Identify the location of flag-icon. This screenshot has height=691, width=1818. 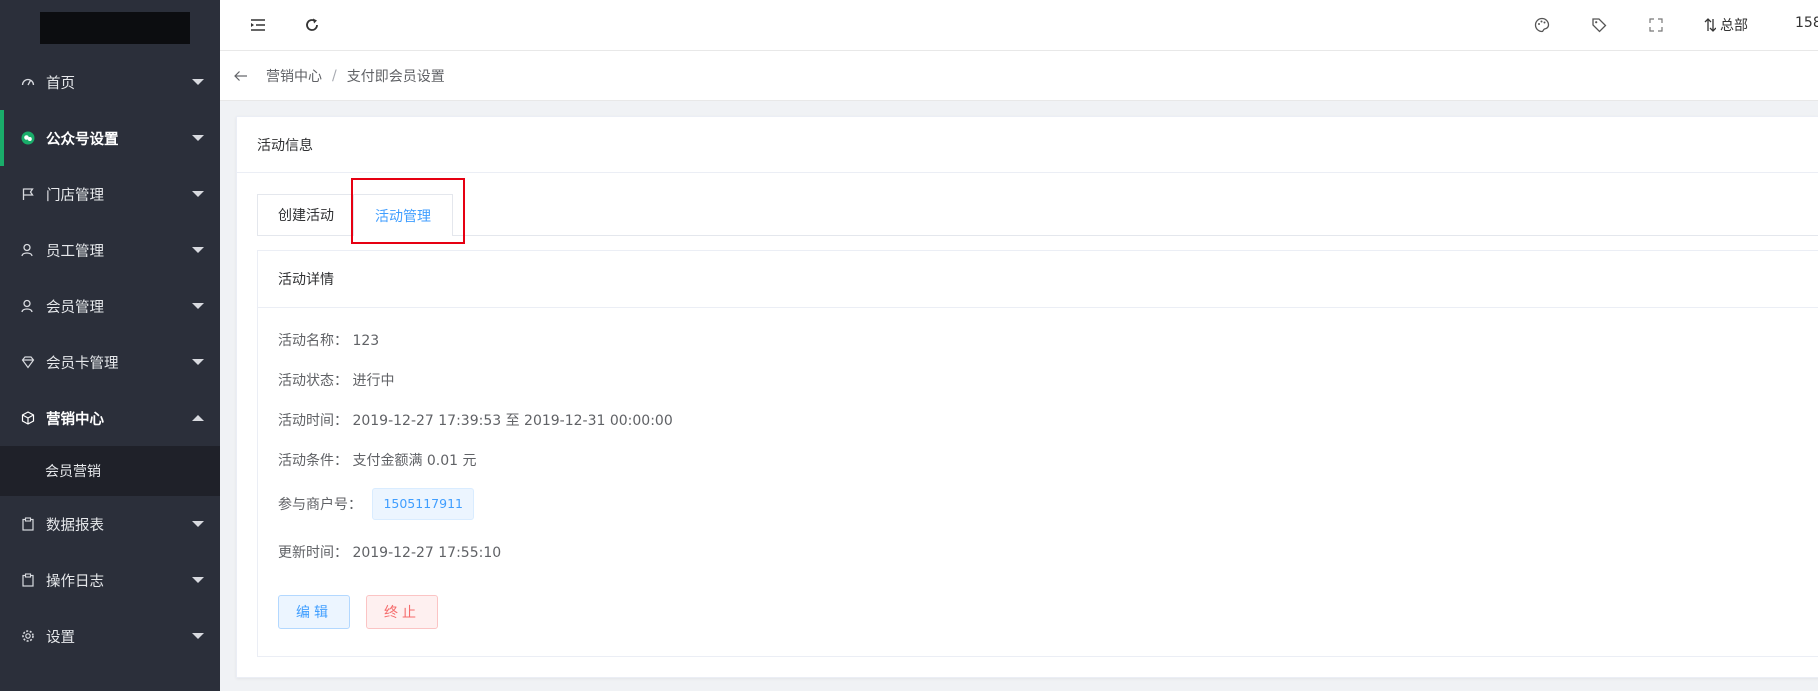
(28, 194).